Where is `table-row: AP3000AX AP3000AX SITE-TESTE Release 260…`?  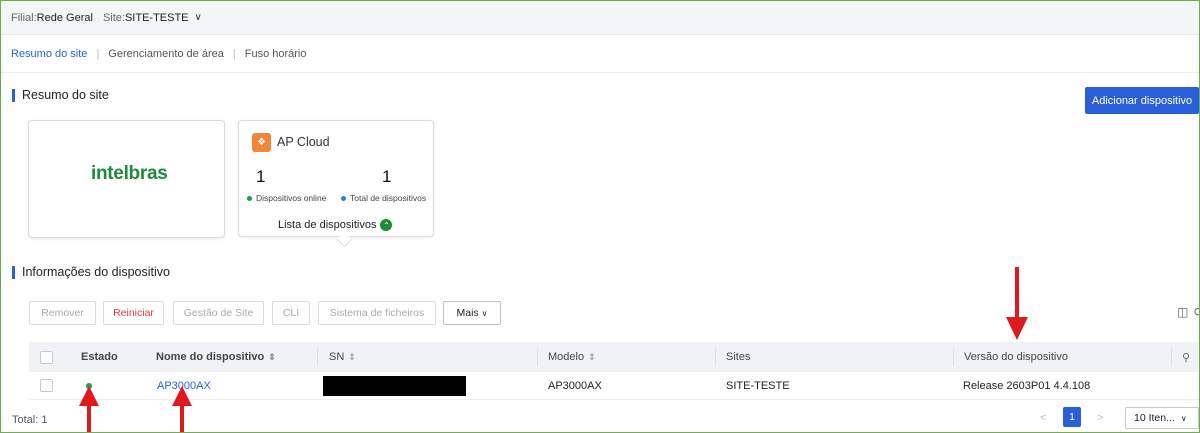 table-row: AP3000AX AP3000AX SITE-TESTE Release 260… is located at coordinates (614, 386).